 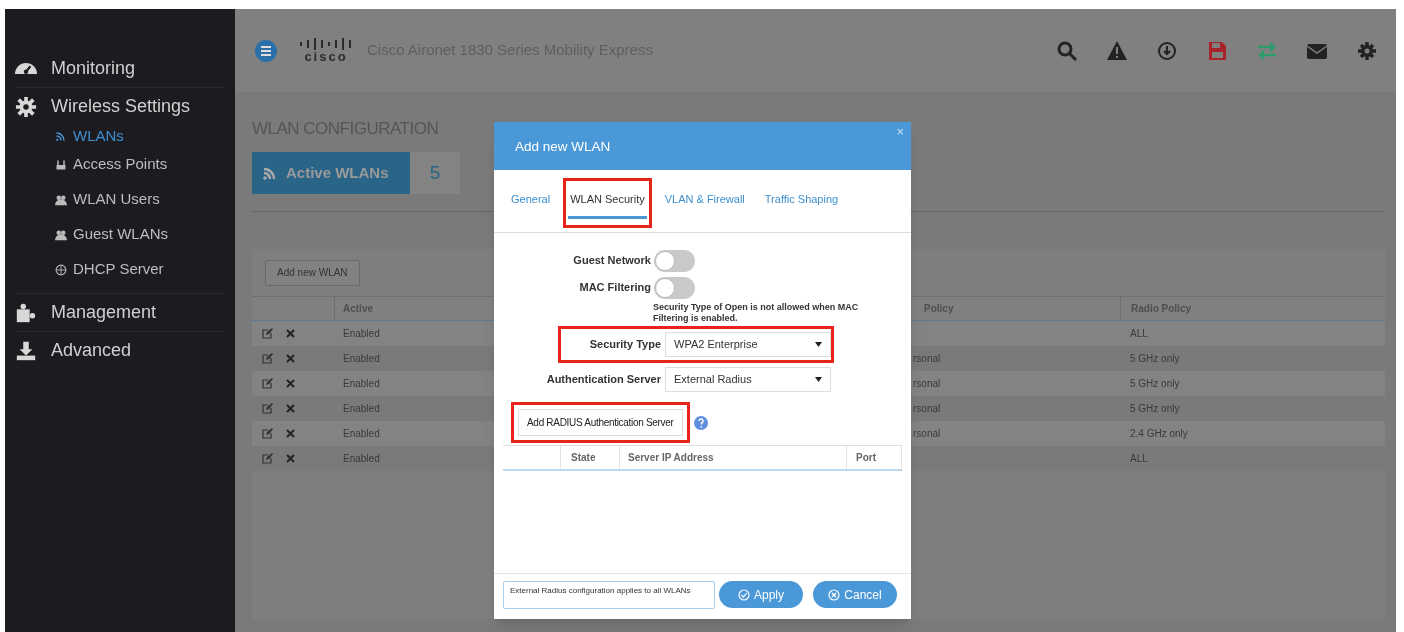 I want to click on toggle-label: MAC Filtering, so click(x=615, y=288).